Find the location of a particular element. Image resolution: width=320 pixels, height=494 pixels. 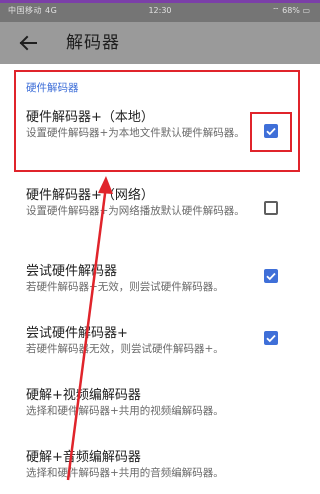

setting-description: 选择和硬件解码器+共用的音频编解码器。 is located at coordinates (125, 473).